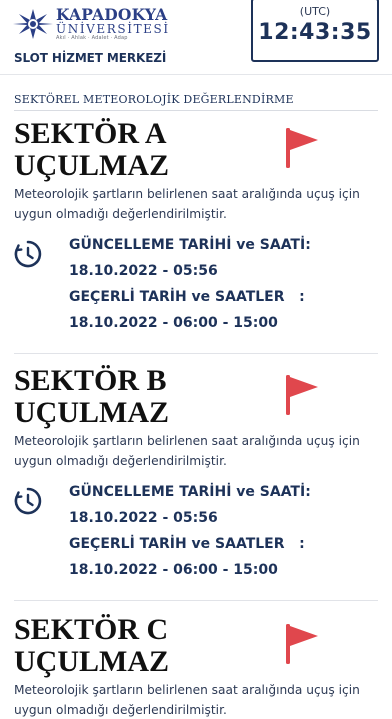 Image resolution: width=392 pixels, height=719 pixels. I want to click on logo-tagline: Akıl · Ahlak · Adalet · Adap, so click(92, 37).